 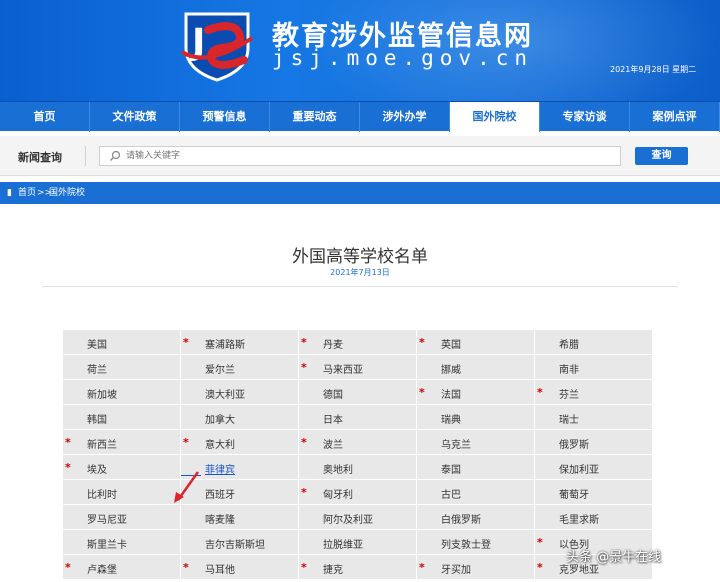 I want to click on country-name: 匈牙利, so click(x=338, y=493).